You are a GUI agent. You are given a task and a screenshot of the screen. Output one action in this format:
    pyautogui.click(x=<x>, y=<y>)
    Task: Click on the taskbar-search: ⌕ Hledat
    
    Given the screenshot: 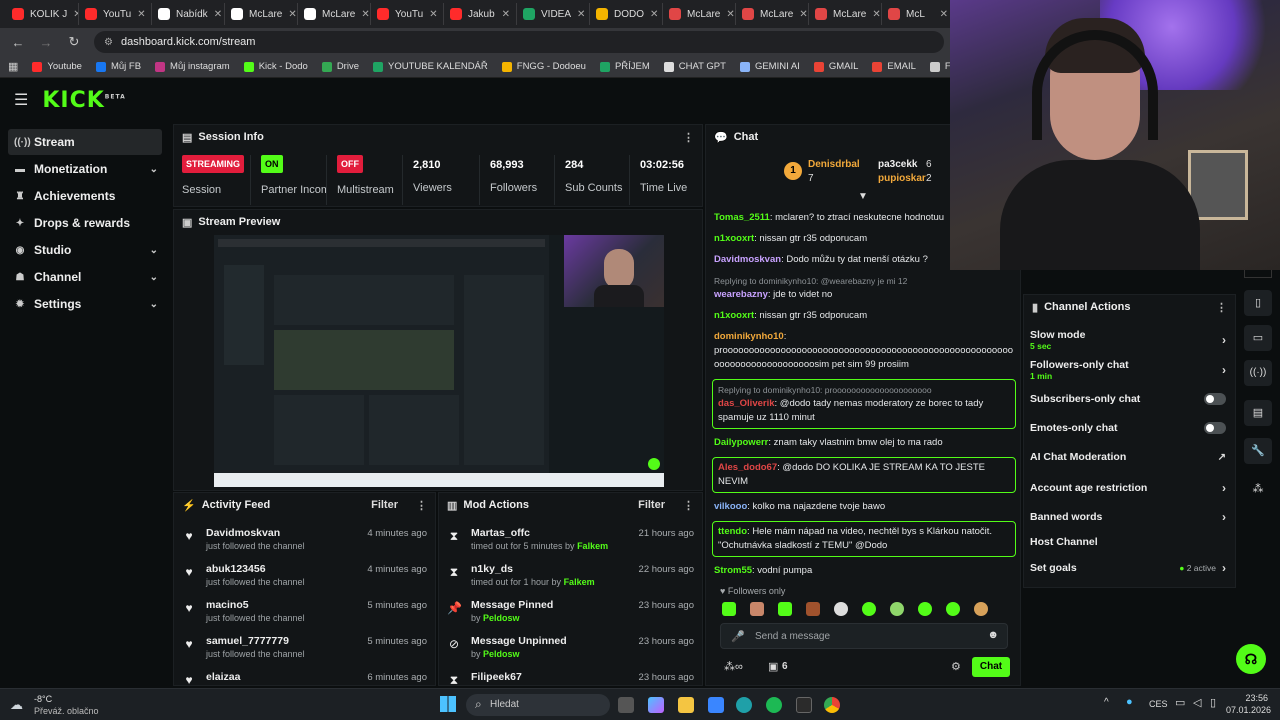 What is the action you would take?
    pyautogui.click(x=538, y=705)
    